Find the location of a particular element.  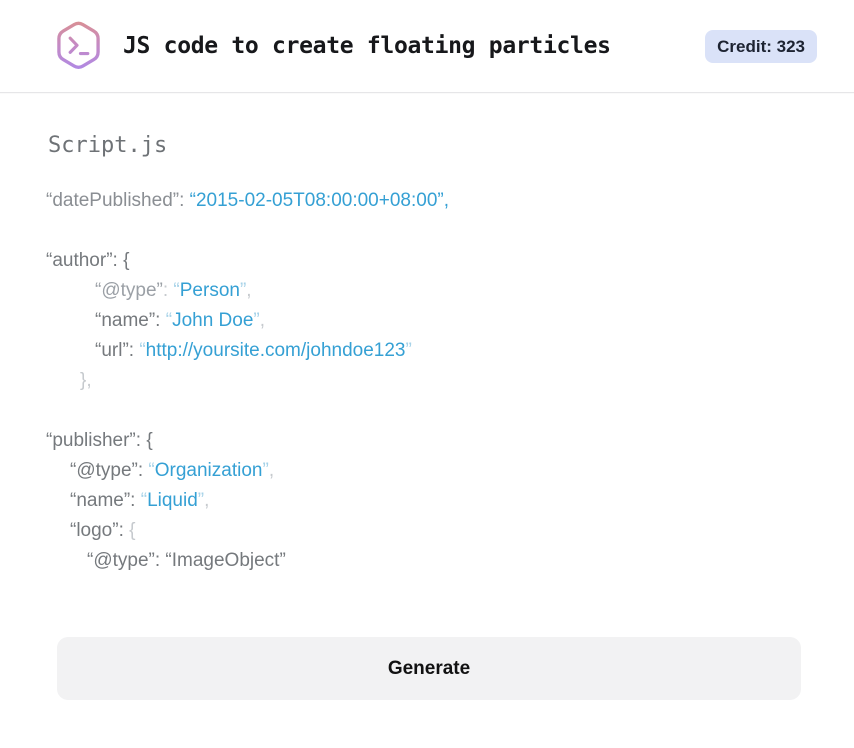

code-segment: “2015-02-05T08:00:00+08:00”, is located at coordinates (319, 200).